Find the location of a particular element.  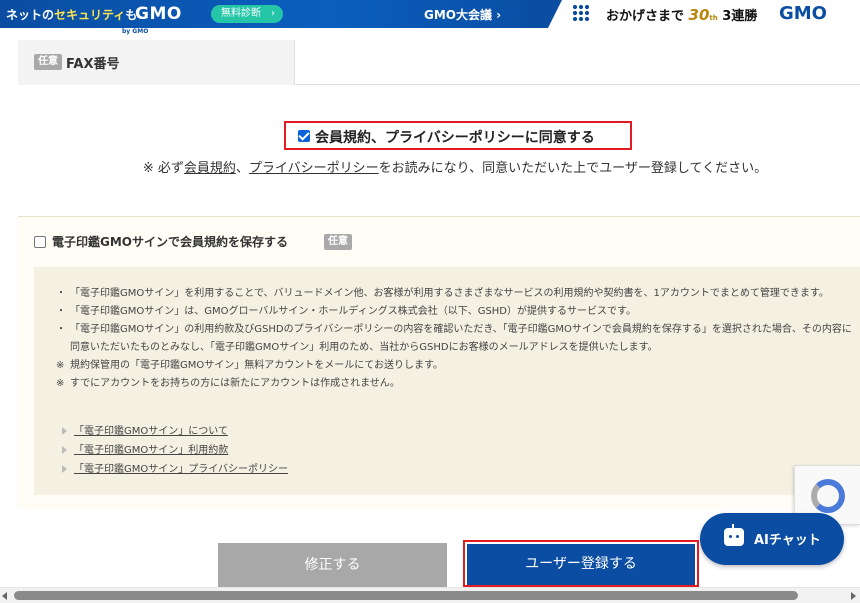

recaptcha-icon is located at coordinates (828, 496).